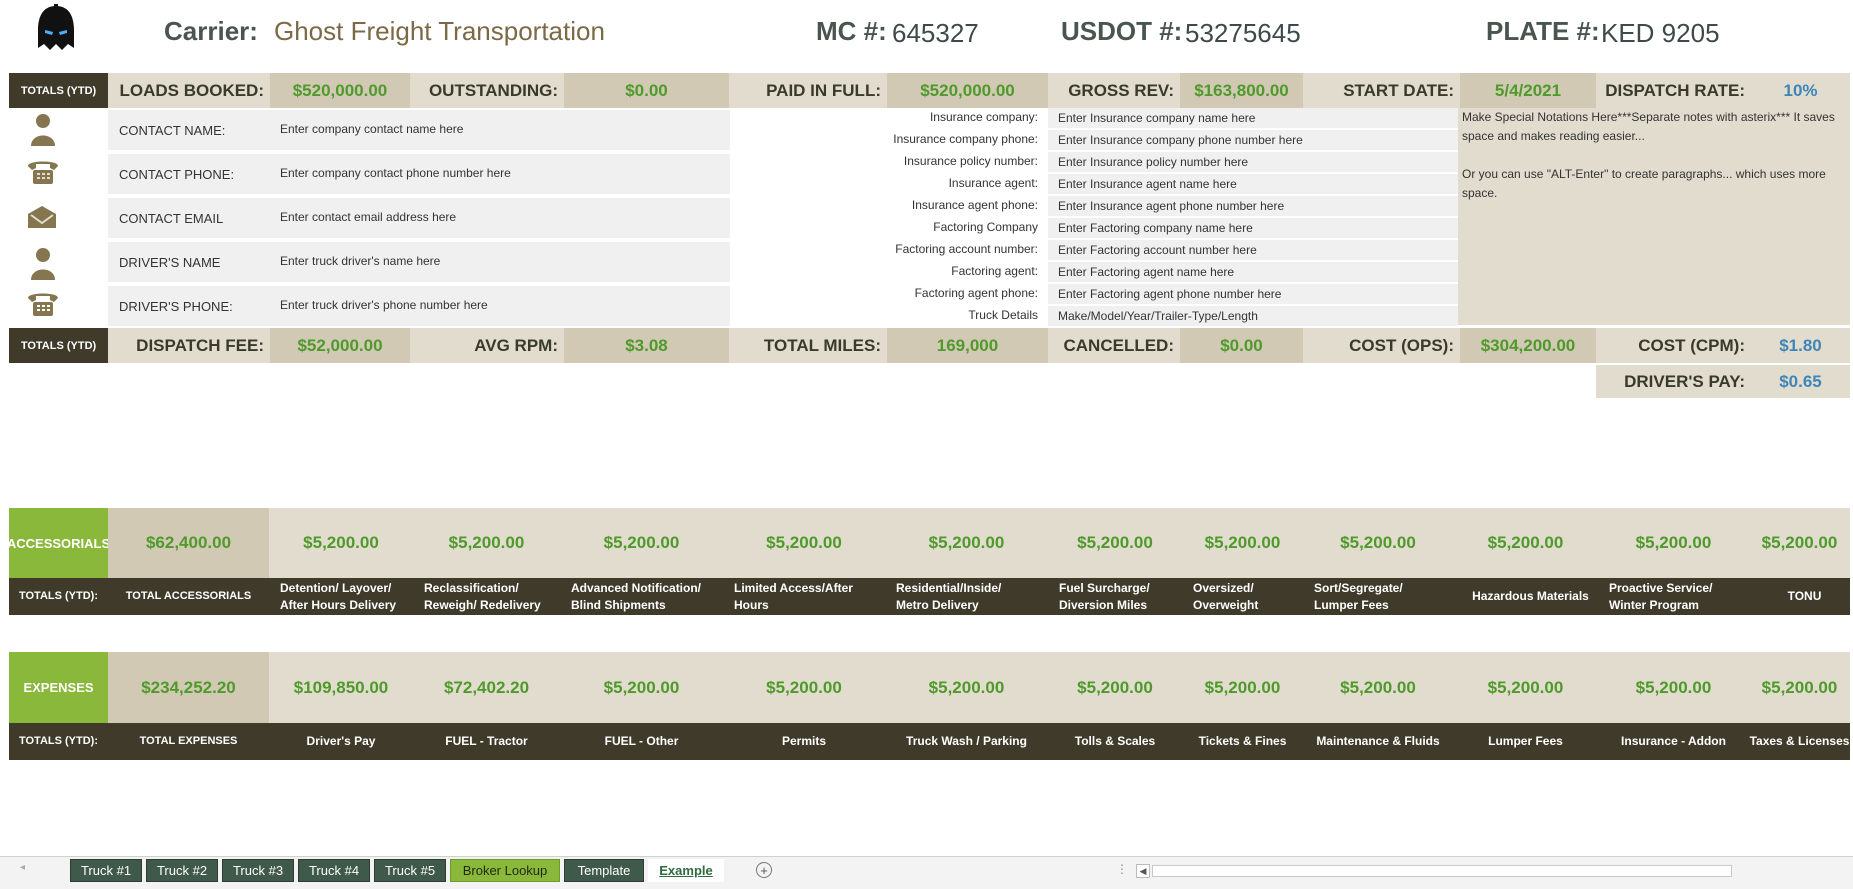 This screenshot has height=889, width=1853. I want to click on accessorial-label: Sort/Segregate/Lumper Fees, so click(1383, 596).